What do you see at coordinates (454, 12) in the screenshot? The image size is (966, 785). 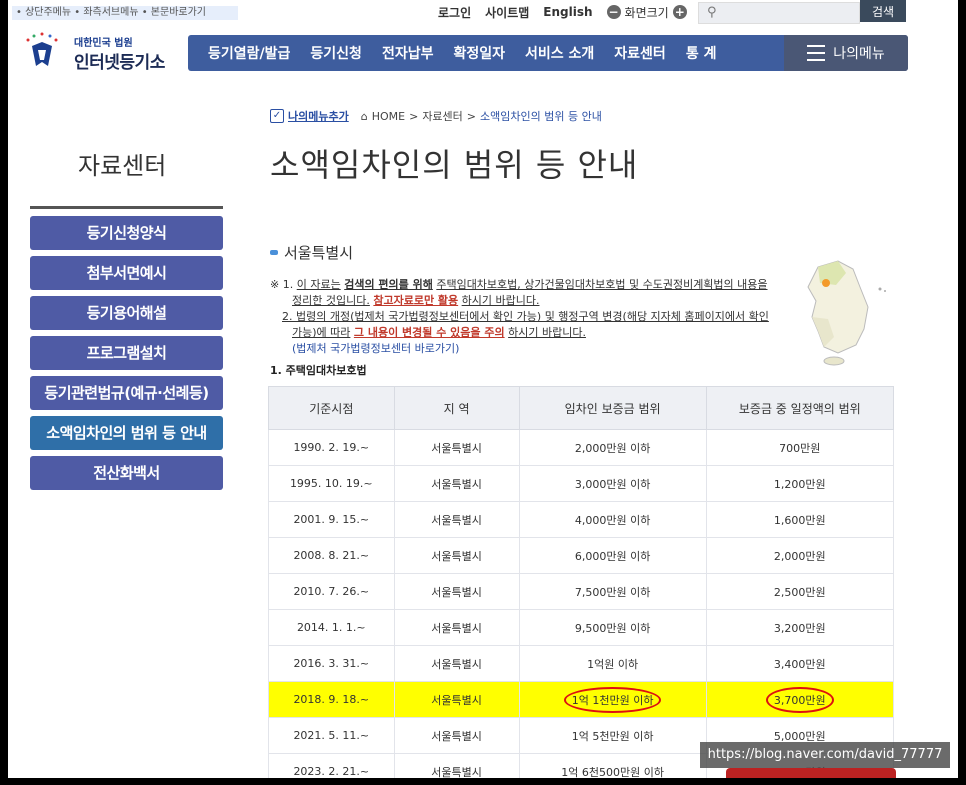 I see `login-link: 로그인` at bounding box center [454, 12].